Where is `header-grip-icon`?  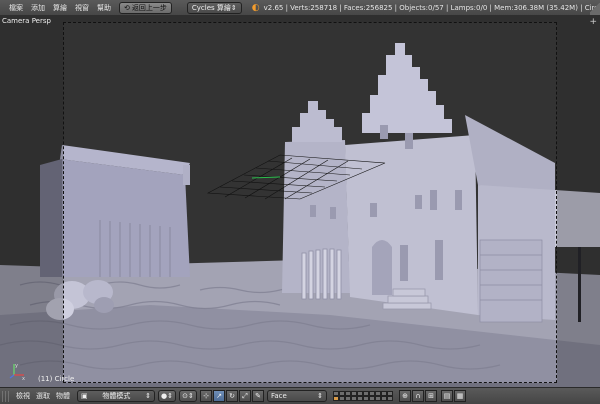
header-grip-icon is located at coordinates (6, 396).